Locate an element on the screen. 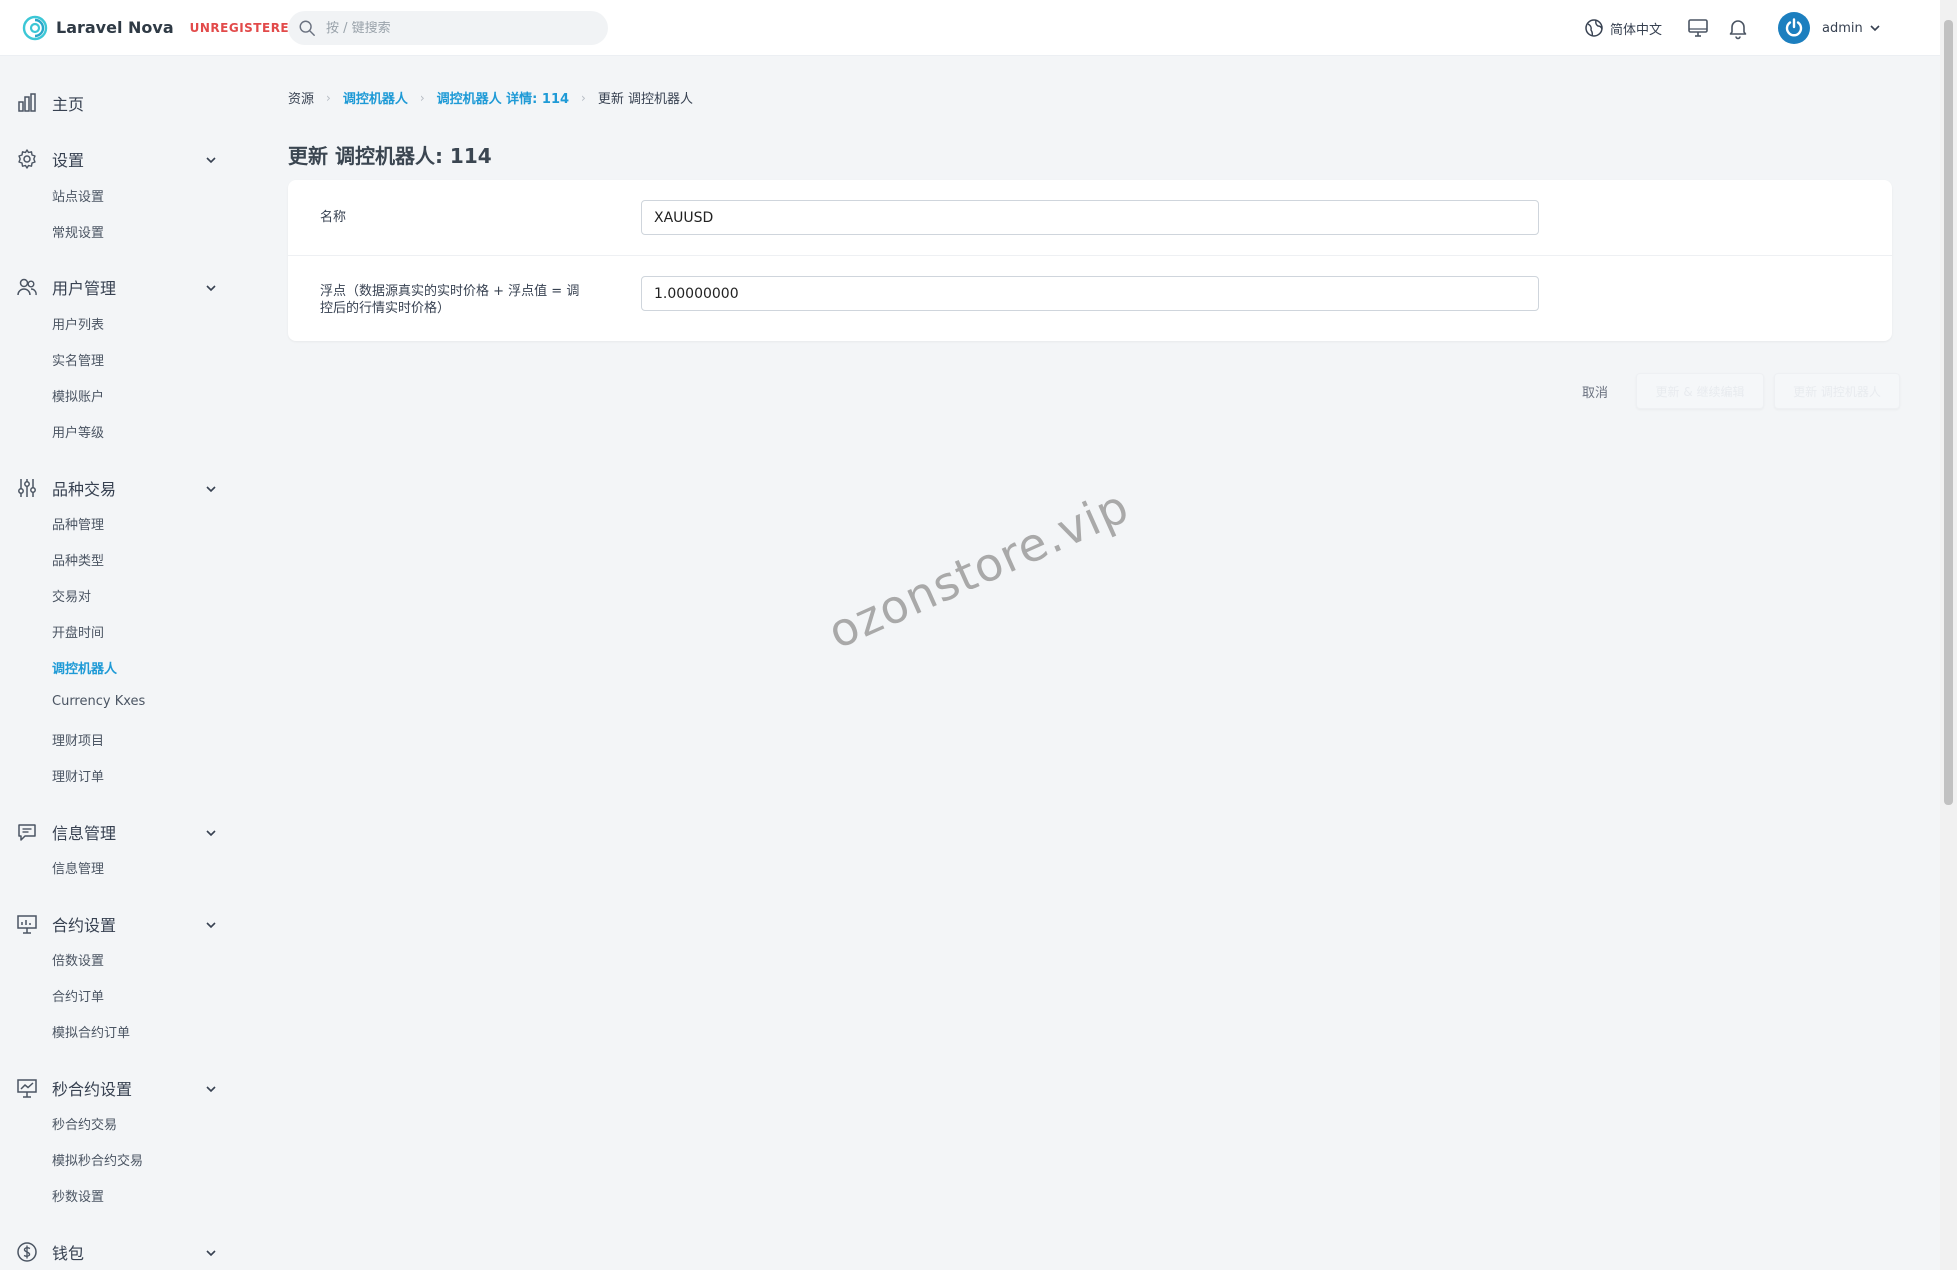  watermark: ozonstore.vip is located at coordinates (978, 569).